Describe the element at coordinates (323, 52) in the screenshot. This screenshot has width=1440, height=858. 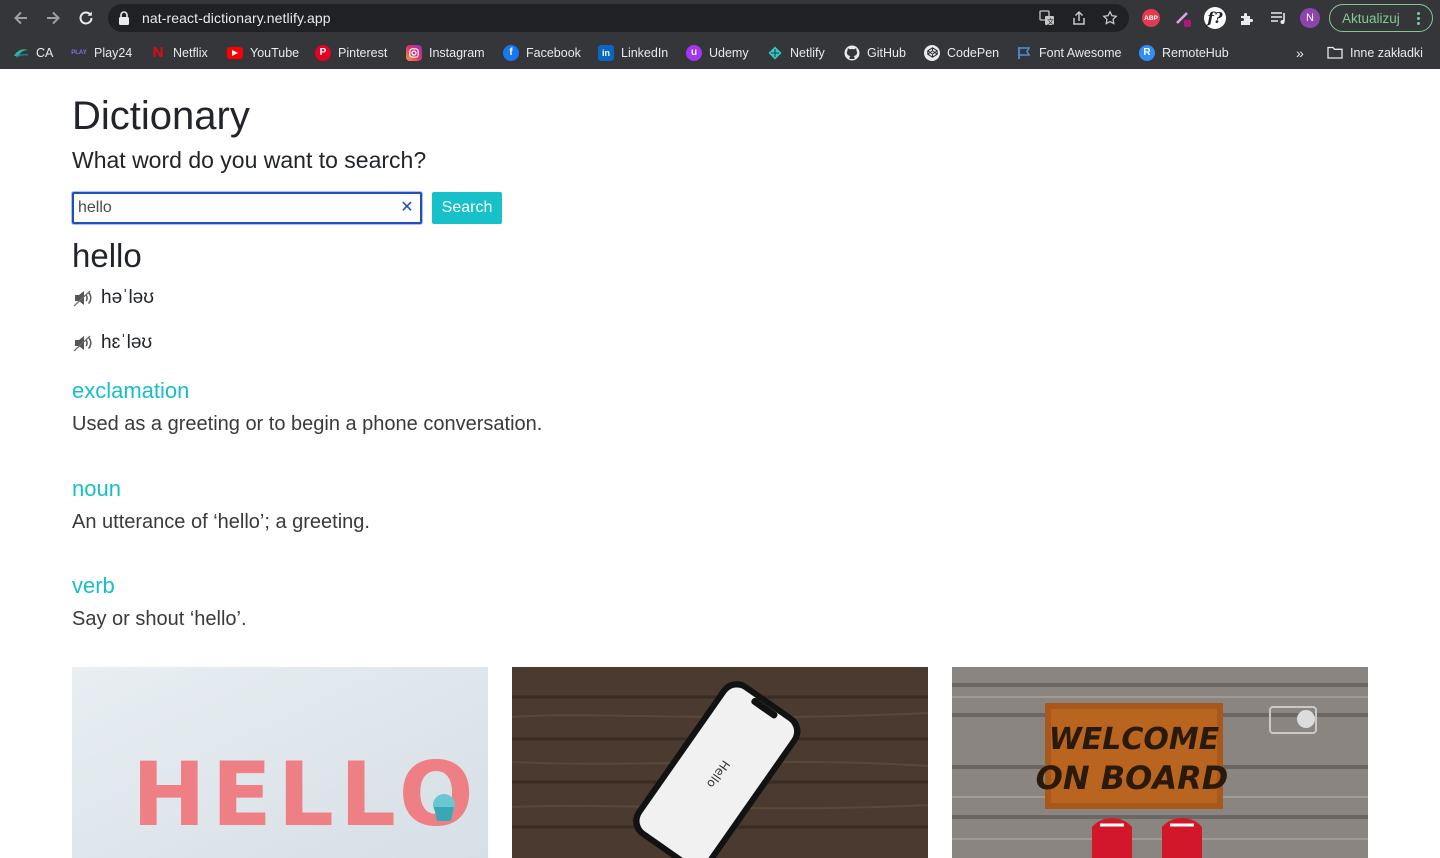
I see `pinterest-icon: P` at that location.